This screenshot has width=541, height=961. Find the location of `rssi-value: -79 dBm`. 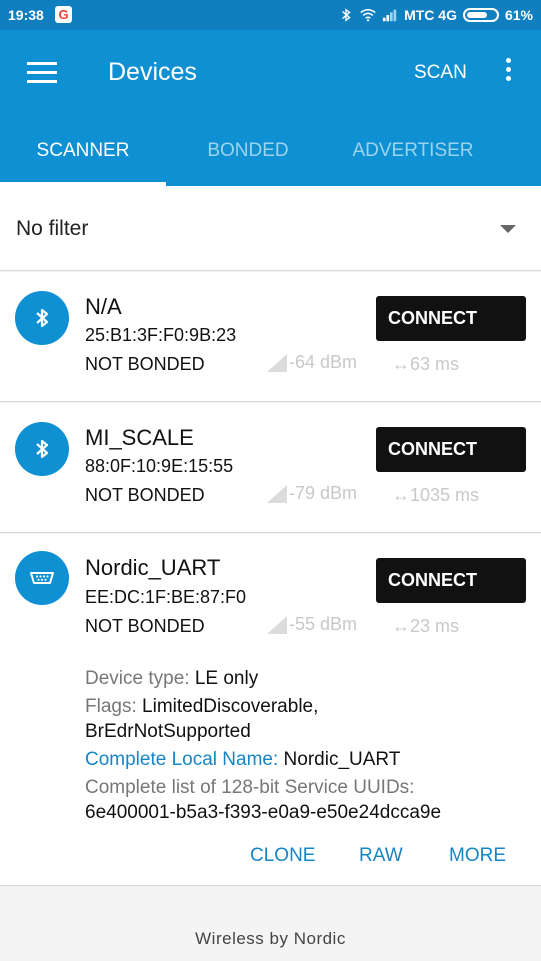

rssi-value: -79 dBm is located at coordinates (312, 493).